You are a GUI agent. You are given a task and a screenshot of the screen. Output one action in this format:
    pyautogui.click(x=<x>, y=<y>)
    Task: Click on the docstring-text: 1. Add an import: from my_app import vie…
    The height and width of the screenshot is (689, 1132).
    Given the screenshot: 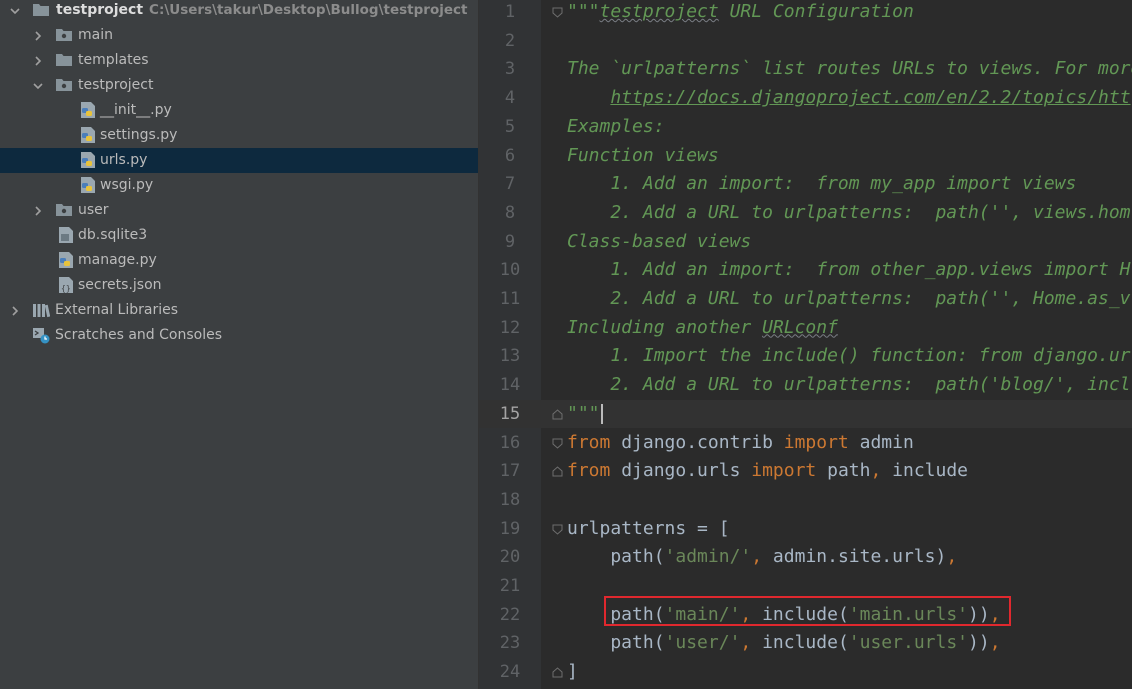 What is the action you would take?
    pyautogui.click(x=822, y=184)
    